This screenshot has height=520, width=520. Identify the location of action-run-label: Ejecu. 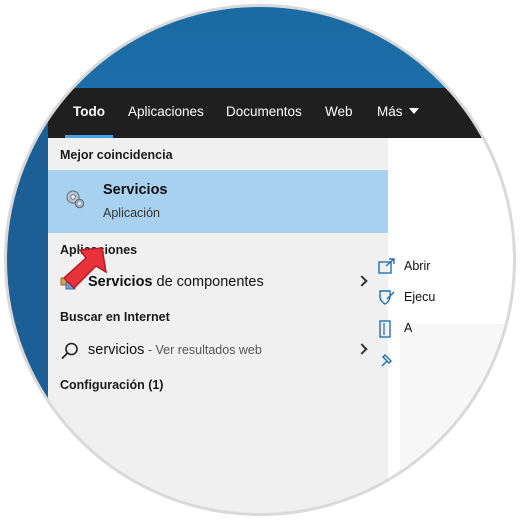
(420, 297).